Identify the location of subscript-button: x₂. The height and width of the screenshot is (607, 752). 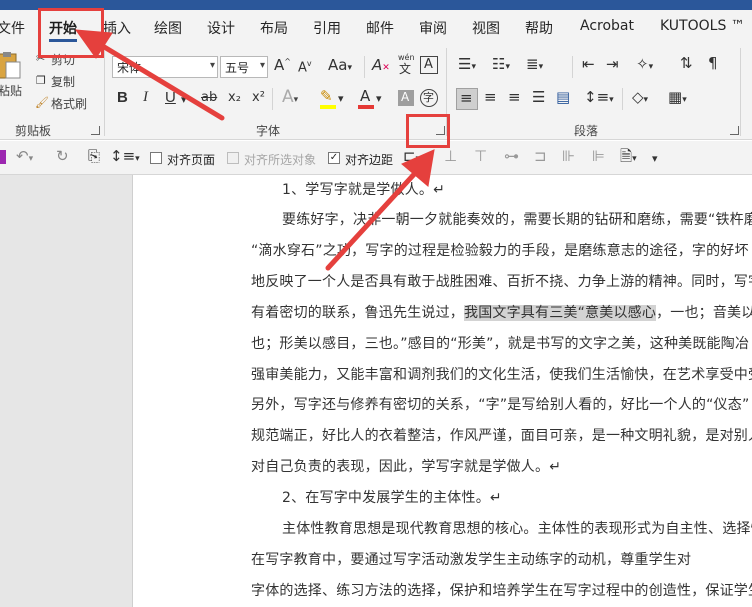
(234, 97).